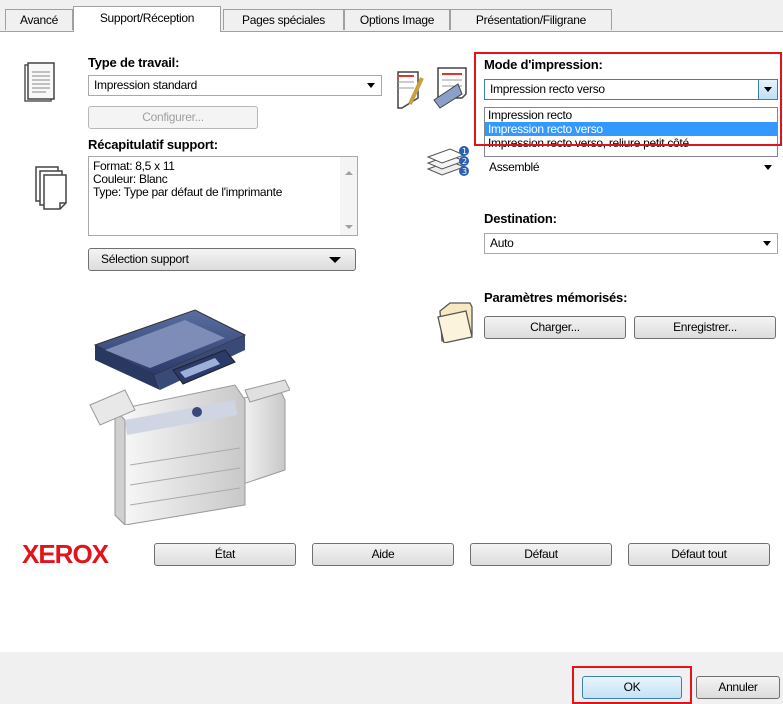  What do you see at coordinates (349, 173) in the screenshot?
I see `scroll-up-icon` at bounding box center [349, 173].